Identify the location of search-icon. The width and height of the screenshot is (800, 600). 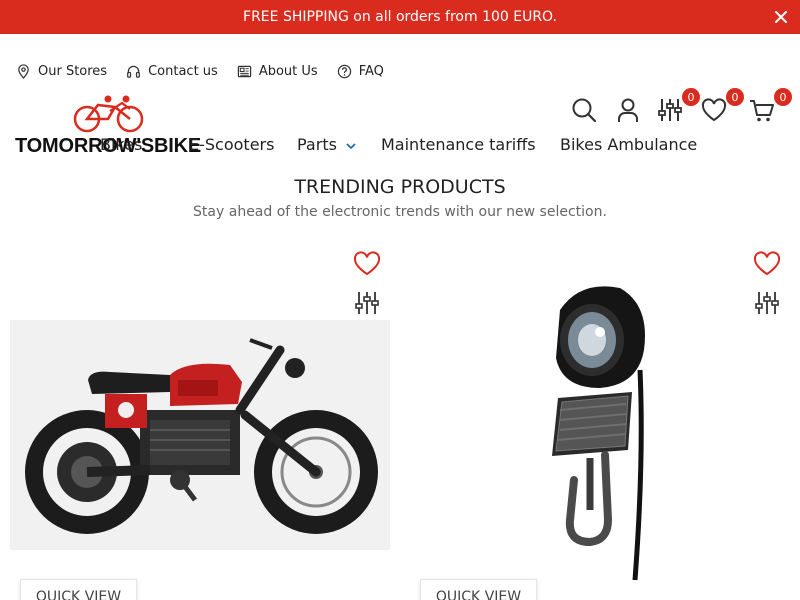
(584, 110).